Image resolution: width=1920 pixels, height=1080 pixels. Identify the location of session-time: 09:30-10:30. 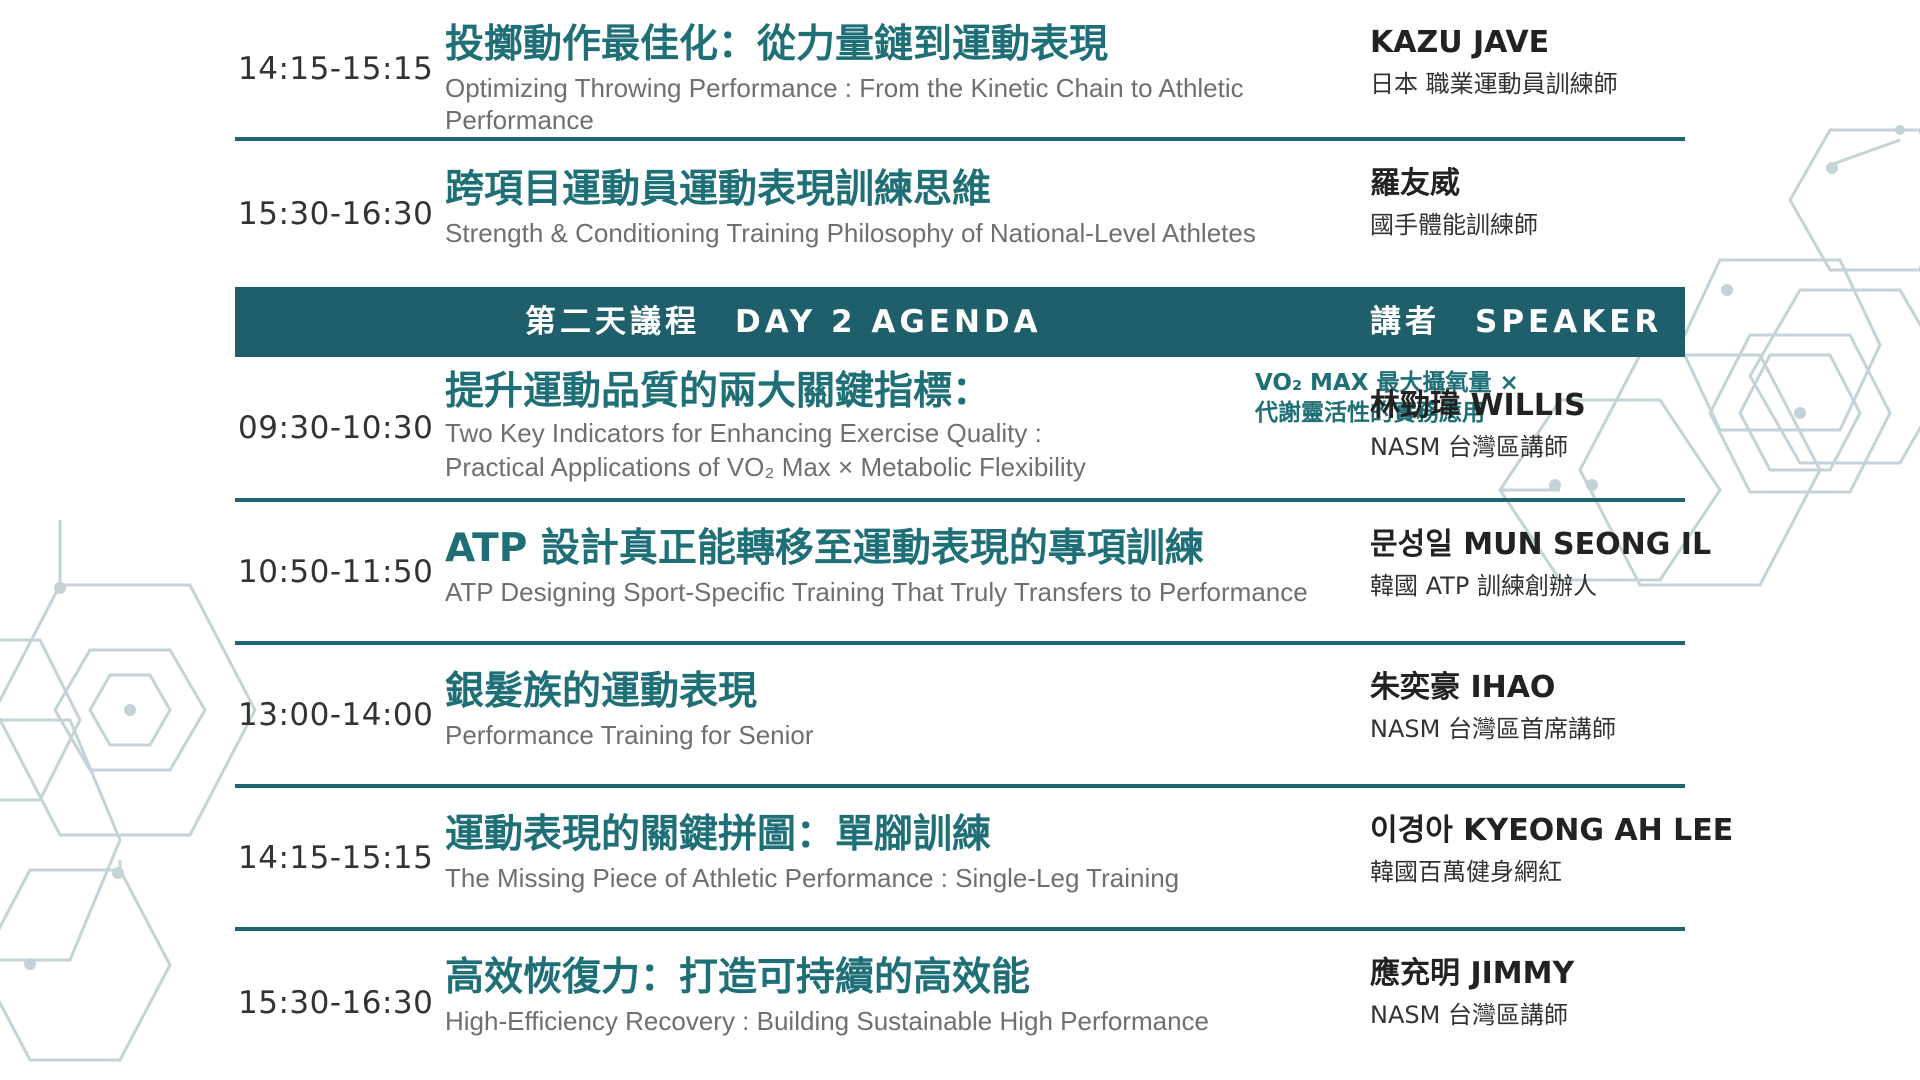
(336, 427).